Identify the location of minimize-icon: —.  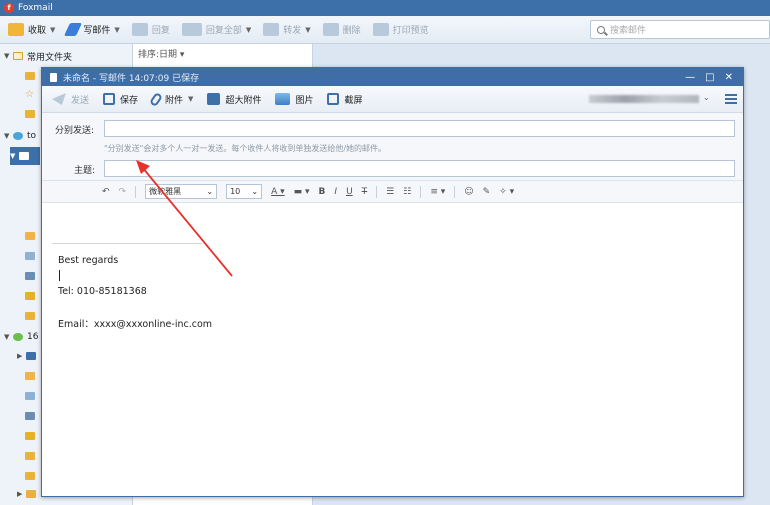
(690, 77).